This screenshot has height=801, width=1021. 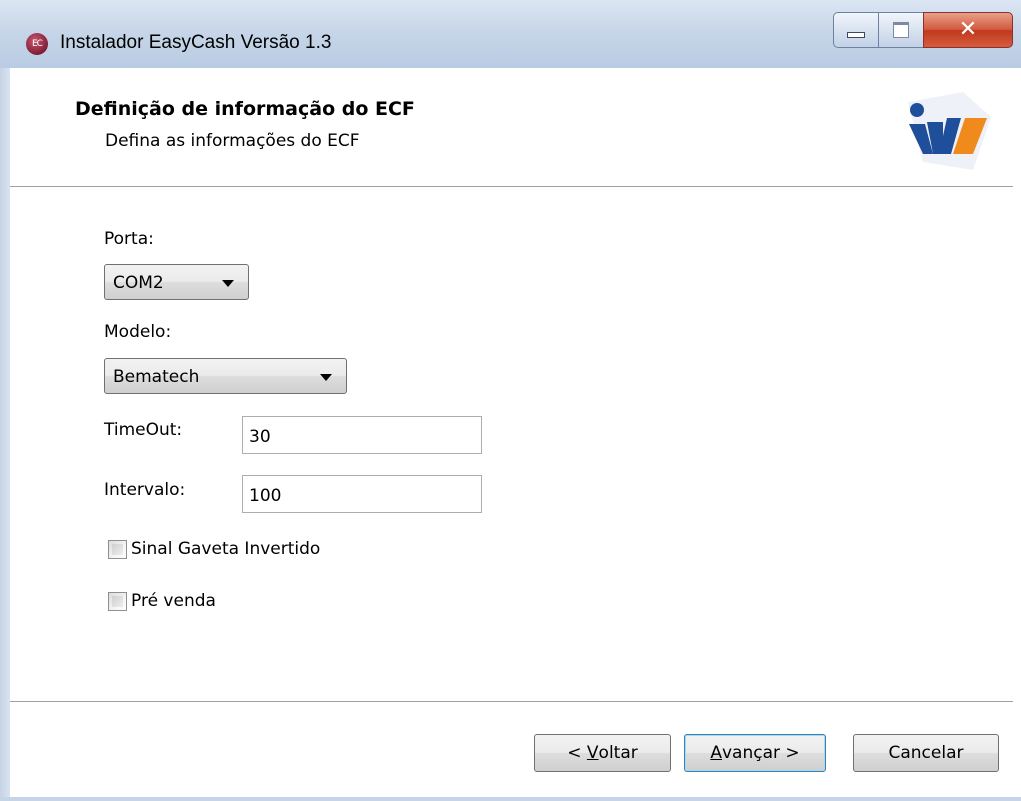 I want to click on back-button-prefix: <, so click(x=577, y=753).